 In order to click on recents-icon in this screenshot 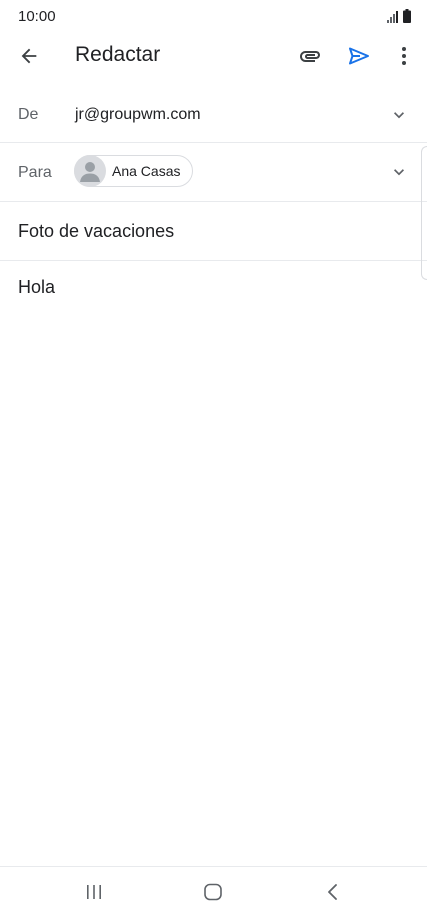, I will do `click(94, 892)`.